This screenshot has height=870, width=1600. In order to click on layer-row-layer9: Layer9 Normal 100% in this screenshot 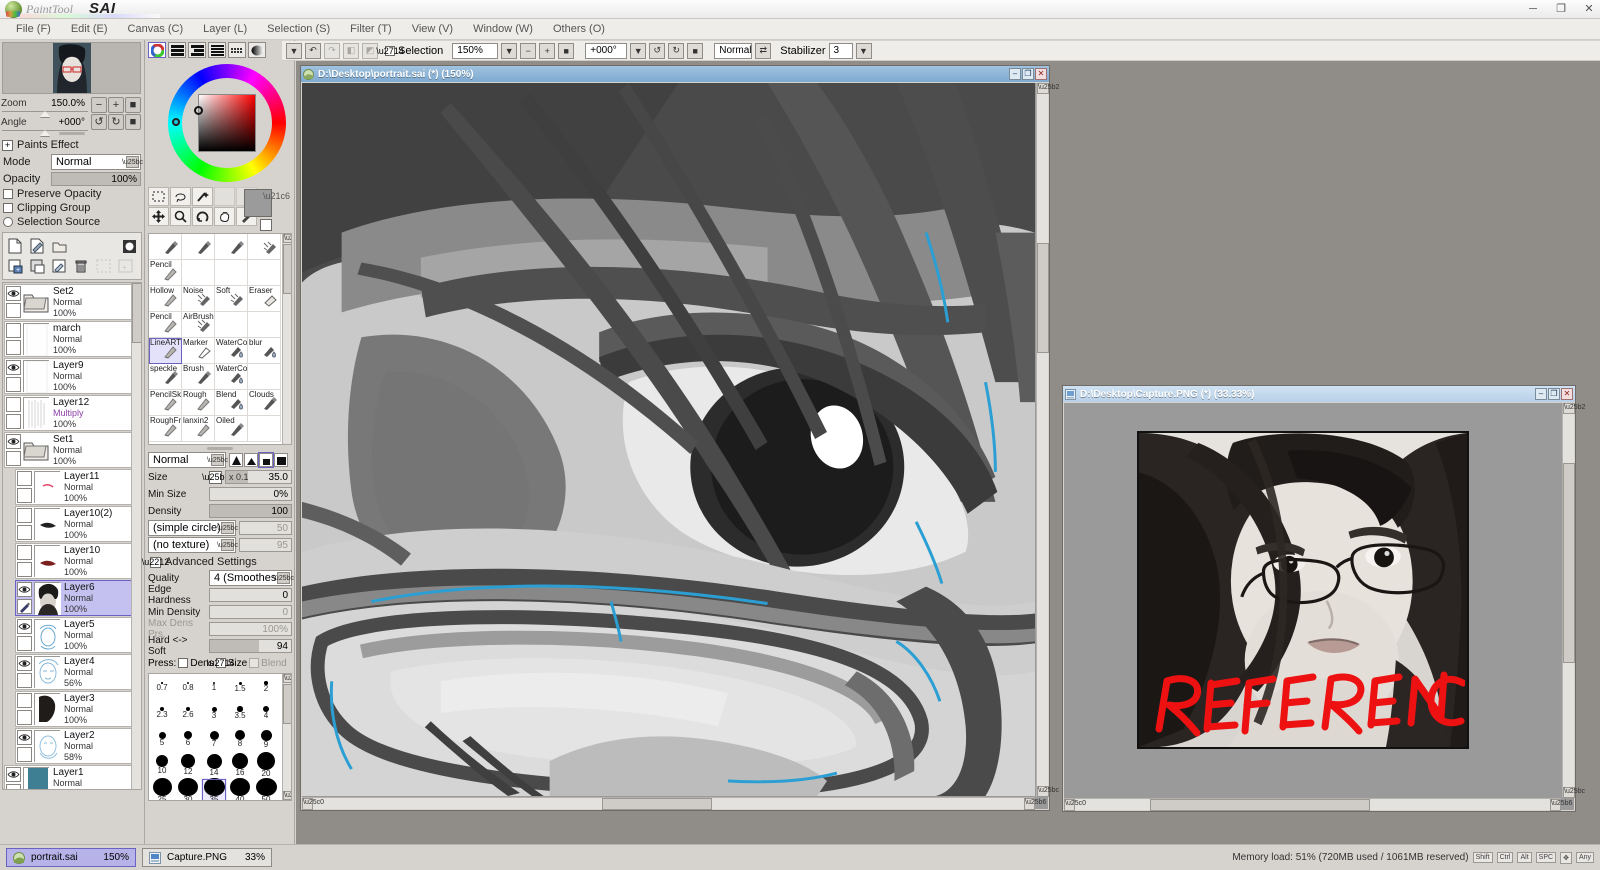, I will do `click(72, 376)`.